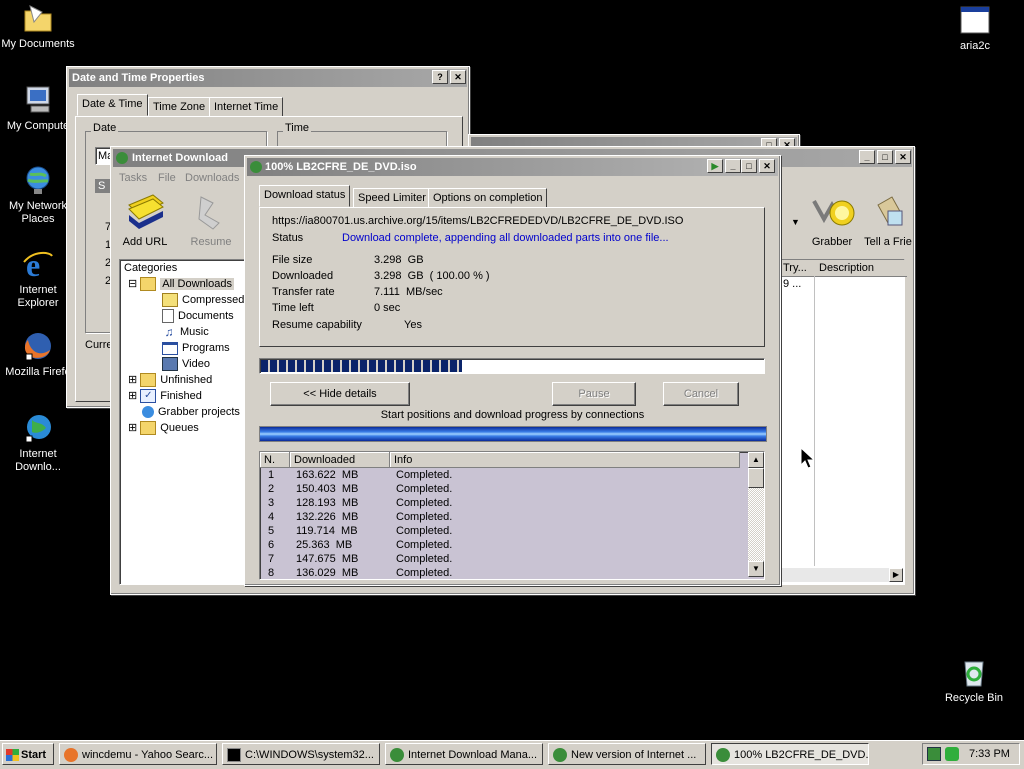  I want to click on table-row: 7 147.675 MB Completed., so click(503, 559).